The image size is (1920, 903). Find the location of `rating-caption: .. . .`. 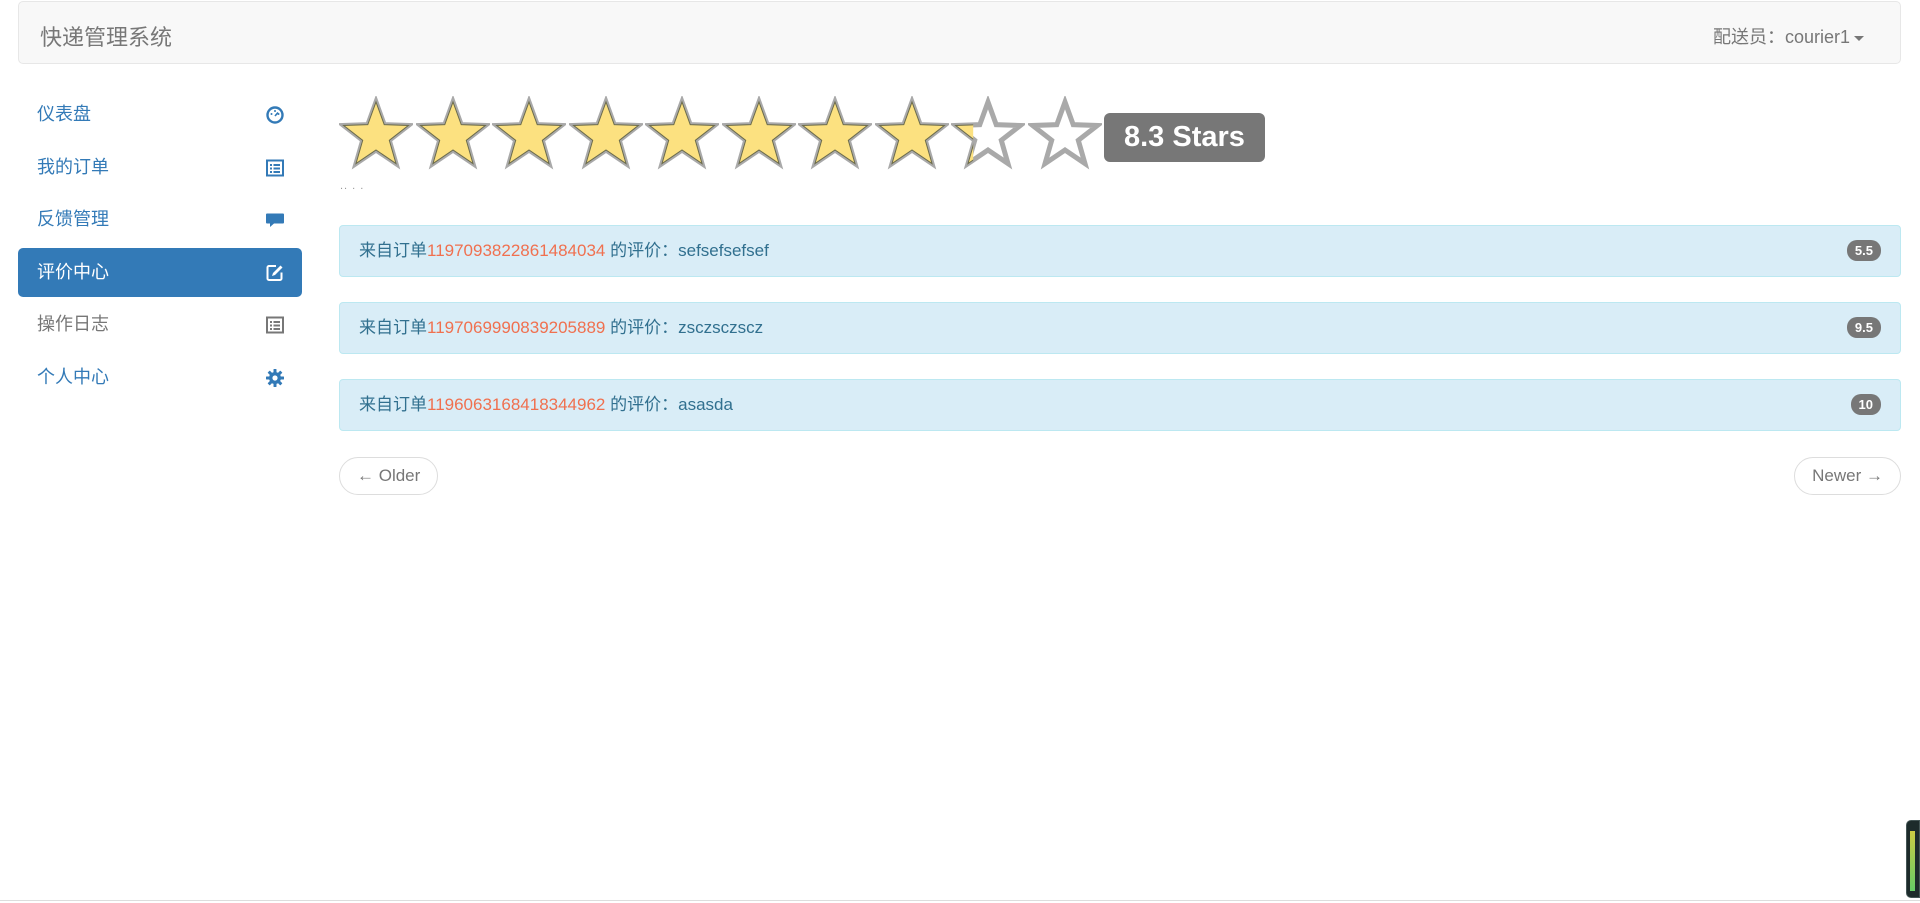

rating-caption: .. . . is located at coordinates (352, 186).